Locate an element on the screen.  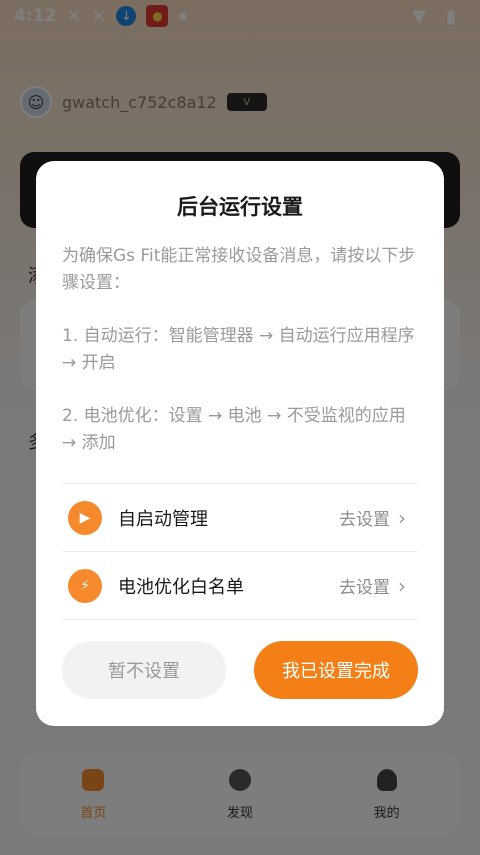
battery-whitelist-row: ⚡ 电池优化白名单 去设置 › is located at coordinates (240, 586).